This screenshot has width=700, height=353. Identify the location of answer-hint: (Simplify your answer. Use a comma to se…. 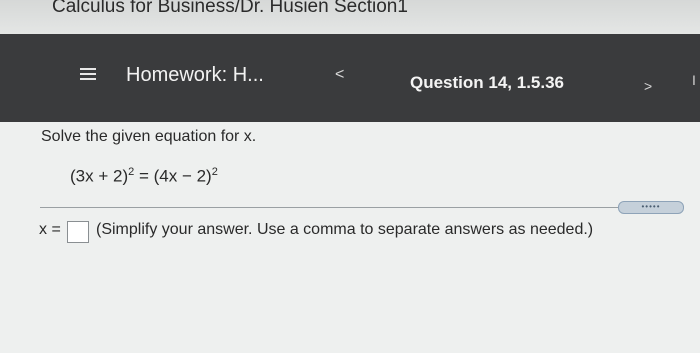
(345, 229).